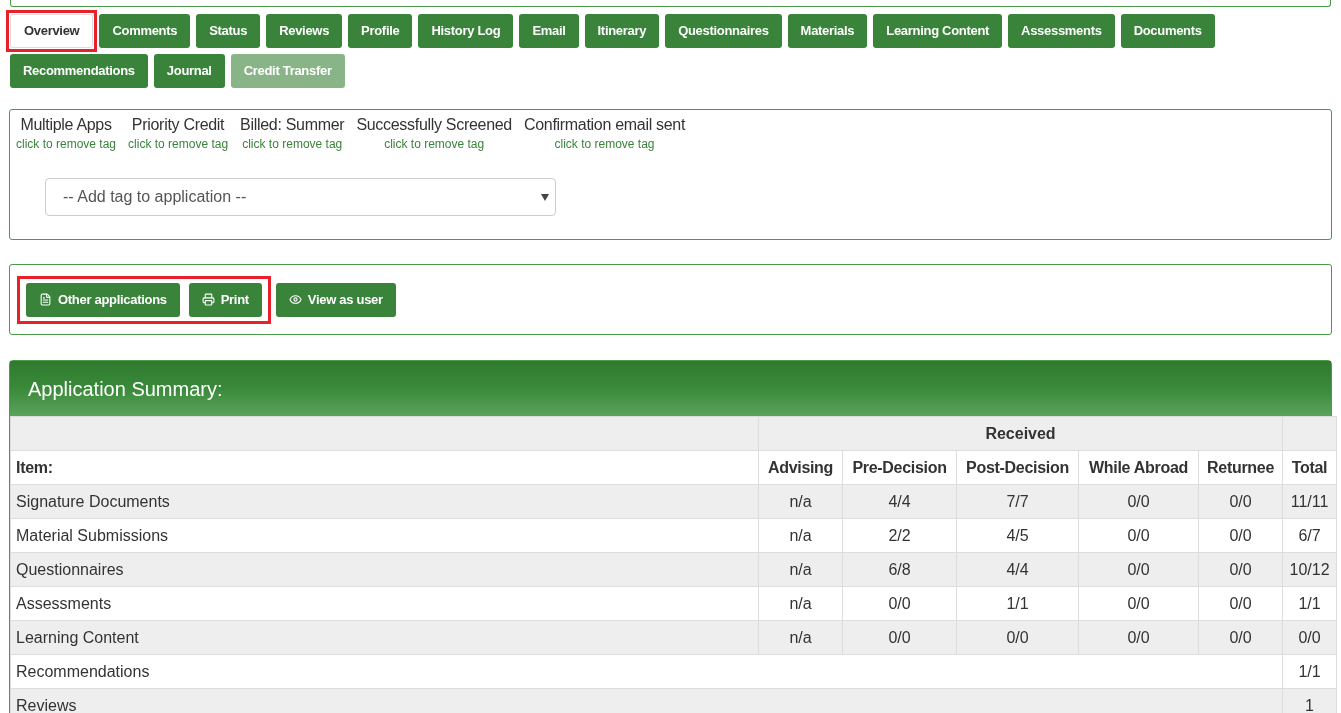  Describe the element at coordinates (384, 603) in the screenshot. I see `table-cell: Assessments` at that location.